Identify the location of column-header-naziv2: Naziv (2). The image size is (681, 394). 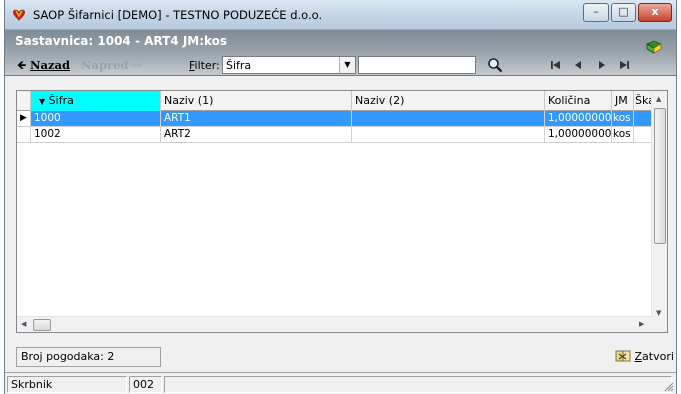
(448, 101).